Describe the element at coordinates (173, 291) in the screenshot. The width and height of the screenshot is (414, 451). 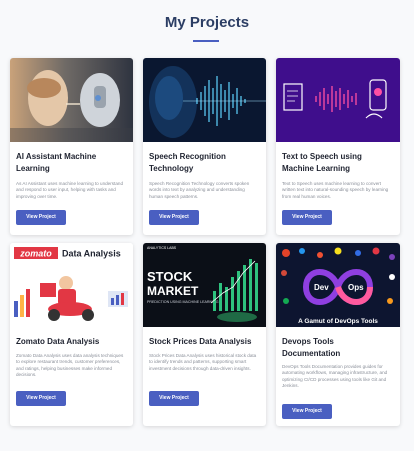
I see `svg-text: MARKET` at that location.